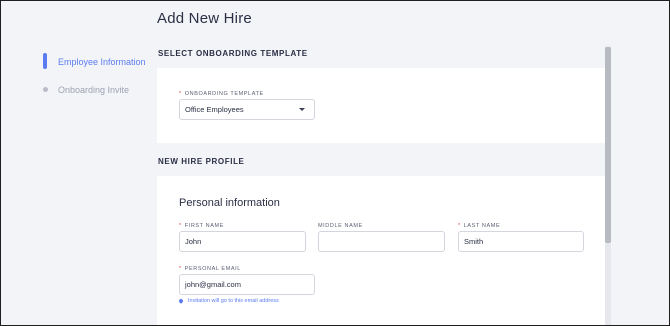  Describe the element at coordinates (247, 109) in the screenshot. I see `onboarding-template-select: Office Employees` at that location.